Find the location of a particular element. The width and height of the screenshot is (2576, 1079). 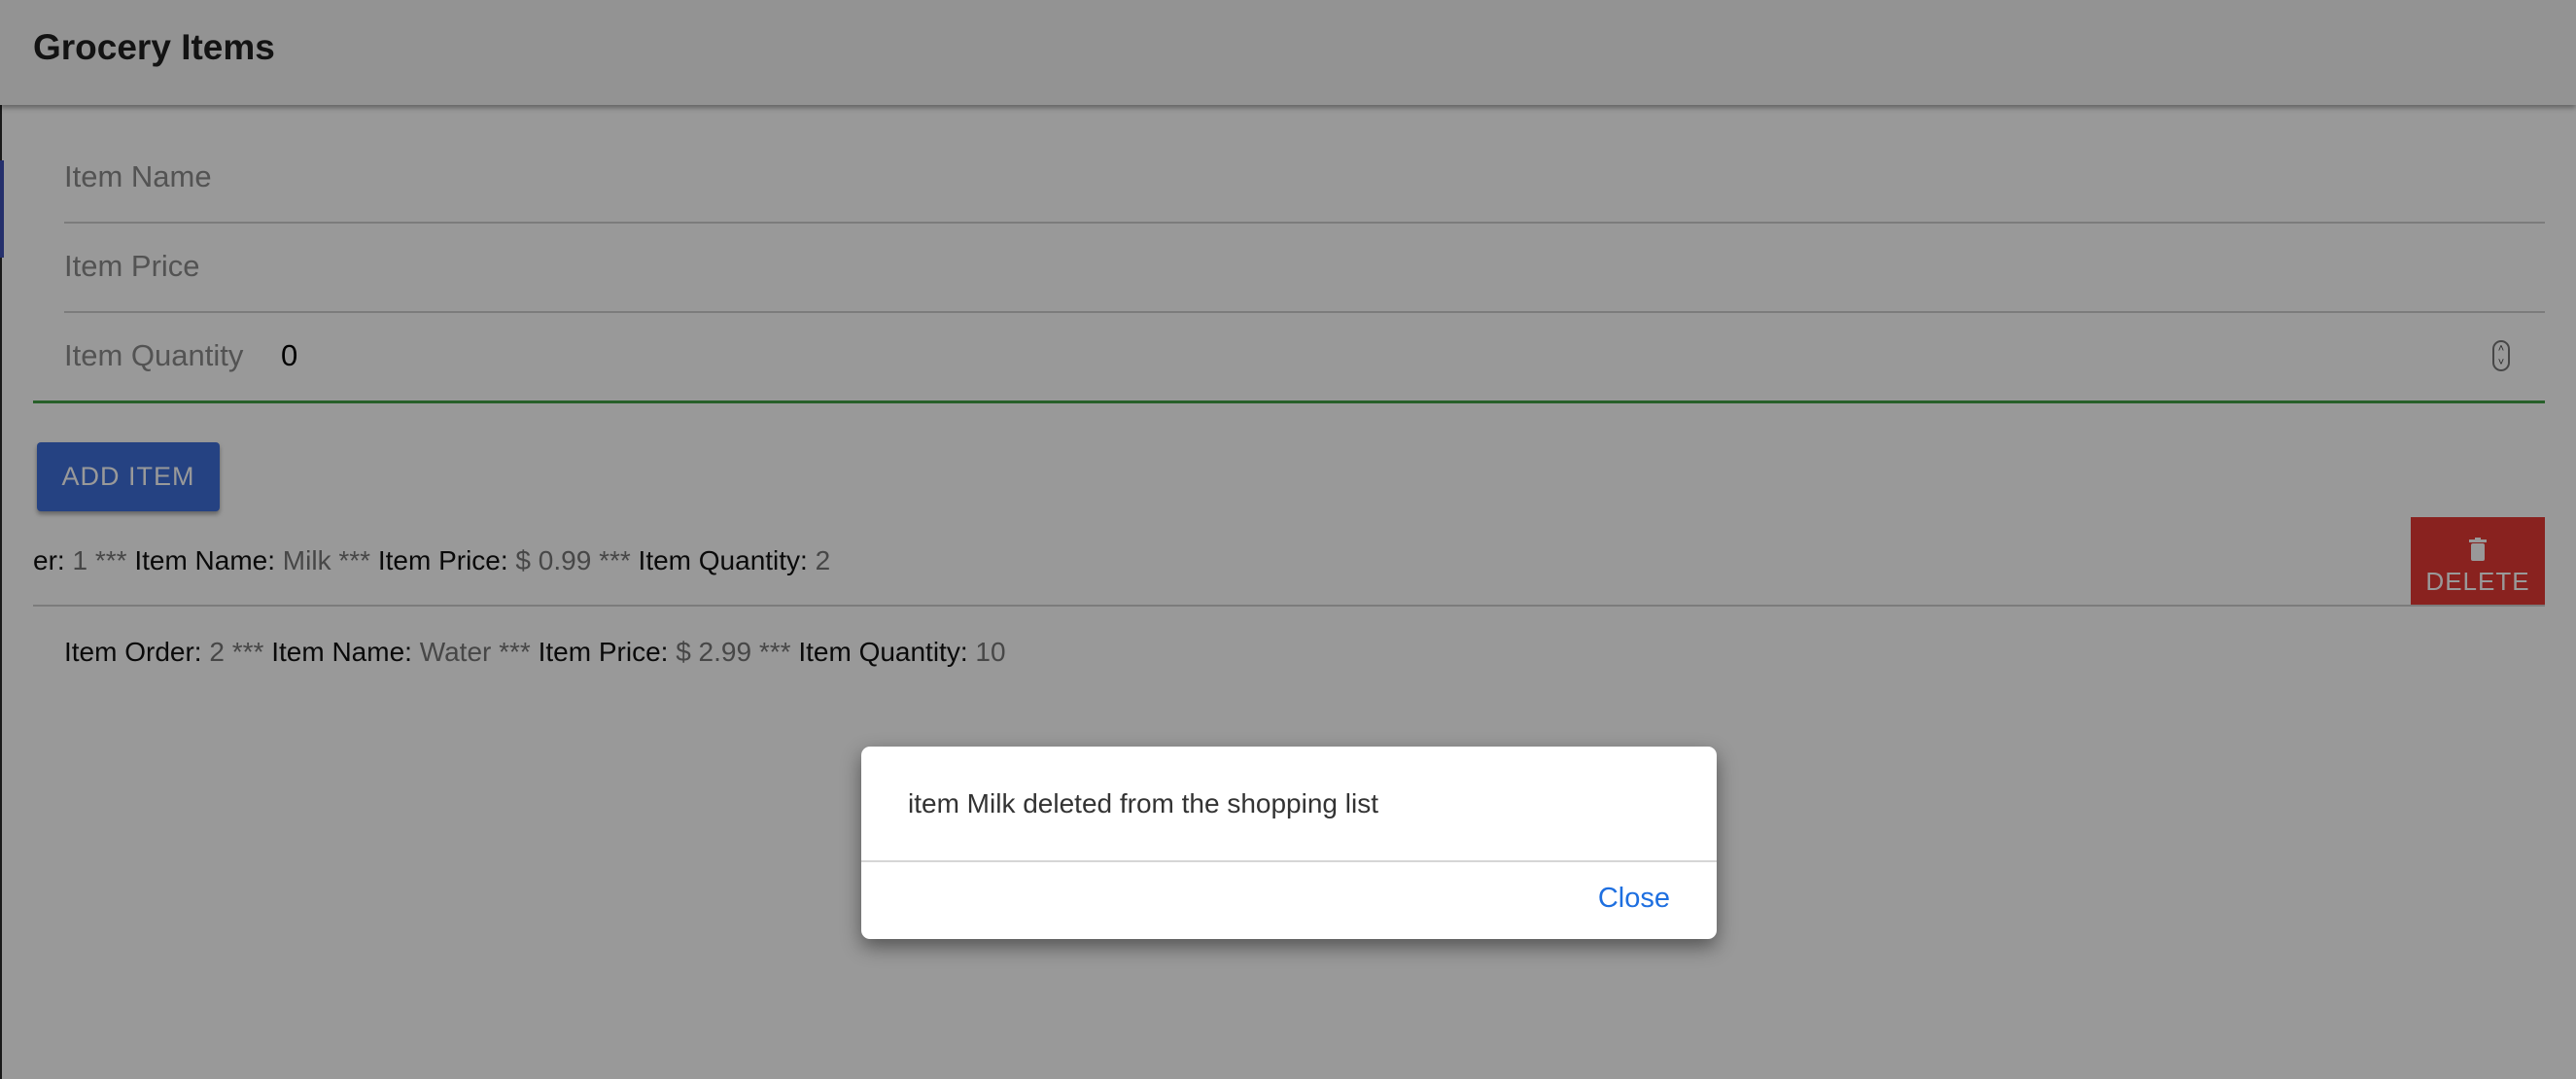

dialog-message: item Milk deleted from the shopping list is located at coordinates (1143, 803).